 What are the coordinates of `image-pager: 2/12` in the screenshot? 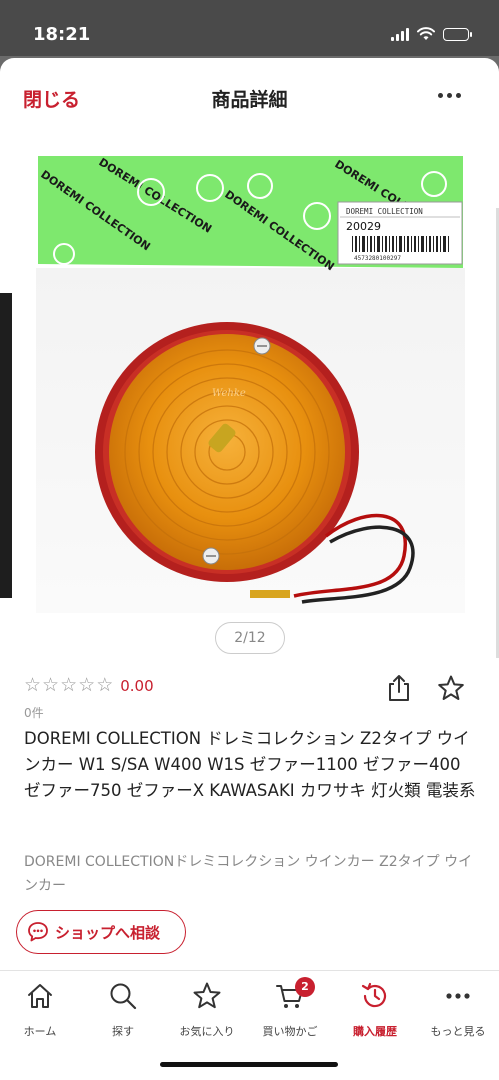 It's located at (250, 638).